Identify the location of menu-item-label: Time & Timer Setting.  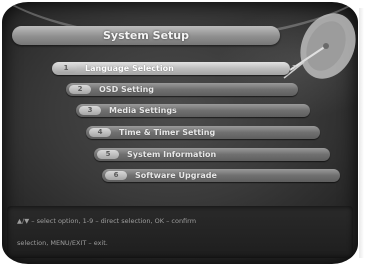
(167, 132).